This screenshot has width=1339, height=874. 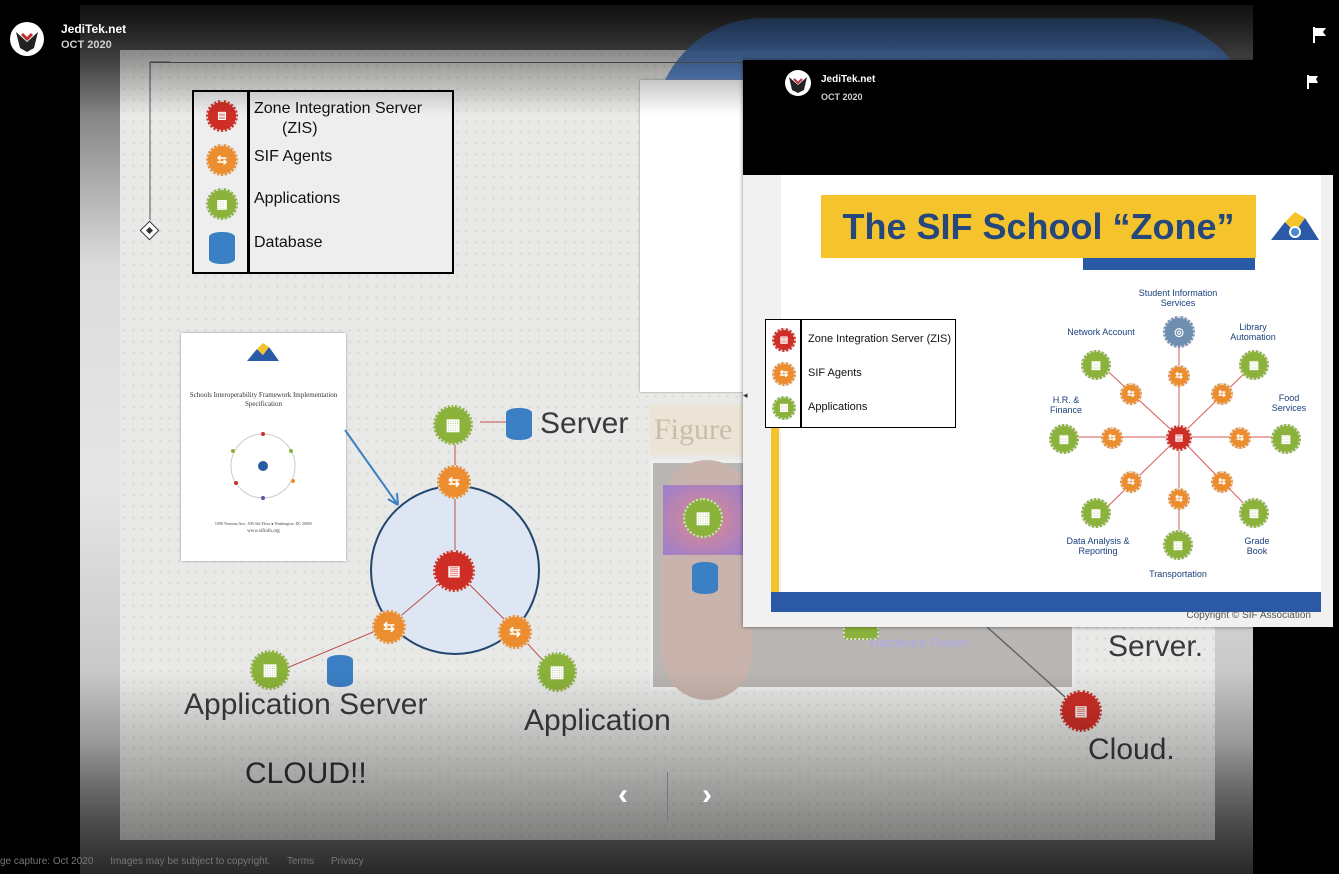 I want to click on site-date: OCT 2020, so click(x=86, y=45).